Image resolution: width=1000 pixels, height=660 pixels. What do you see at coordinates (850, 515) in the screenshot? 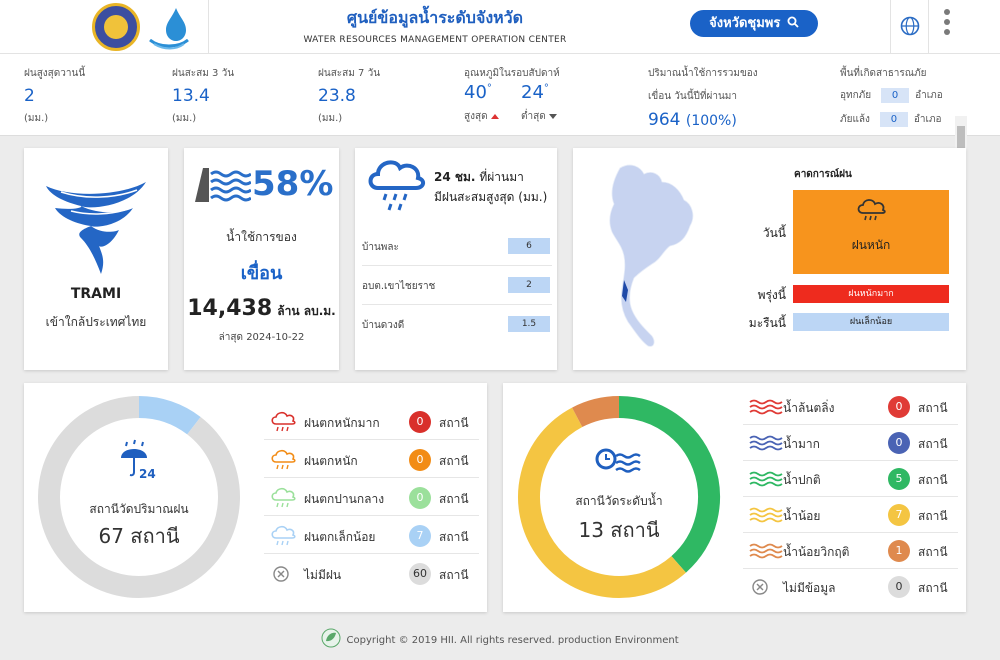
I see `legend-row: น้ำน้อย 7 สถานี` at bounding box center [850, 515].